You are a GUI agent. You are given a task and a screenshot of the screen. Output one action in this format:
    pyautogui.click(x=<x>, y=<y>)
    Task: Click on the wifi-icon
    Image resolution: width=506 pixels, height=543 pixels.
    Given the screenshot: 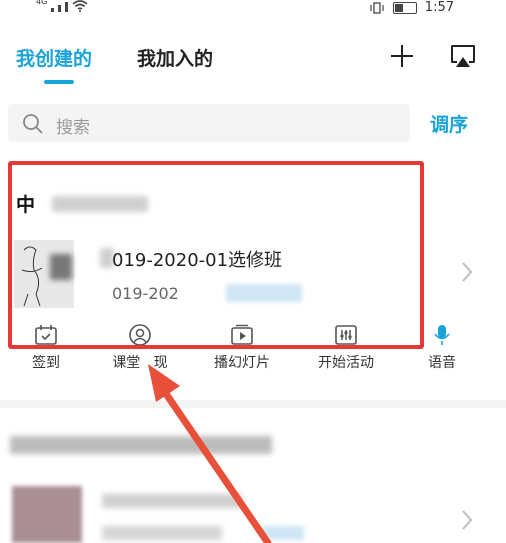 What is the action you would take?
    pyautogui.click(x=80, y=6)
    